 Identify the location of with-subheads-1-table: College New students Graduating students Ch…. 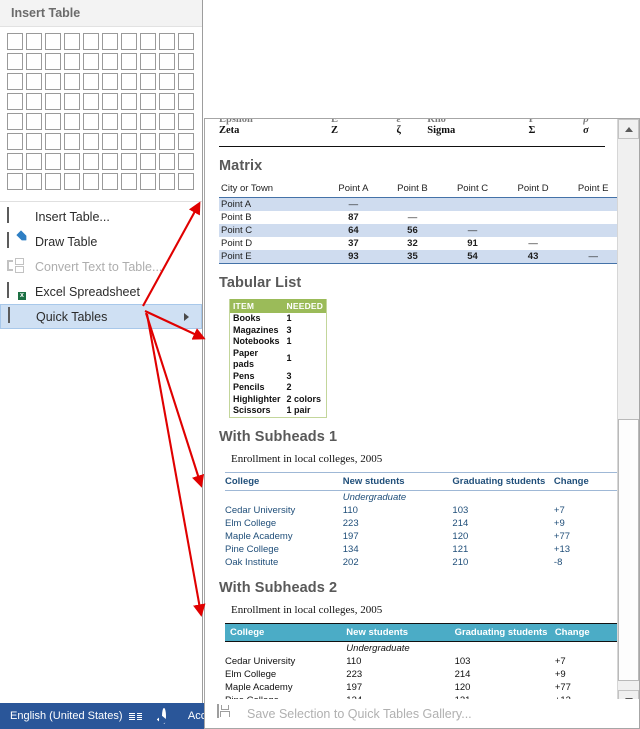
(421, 520).